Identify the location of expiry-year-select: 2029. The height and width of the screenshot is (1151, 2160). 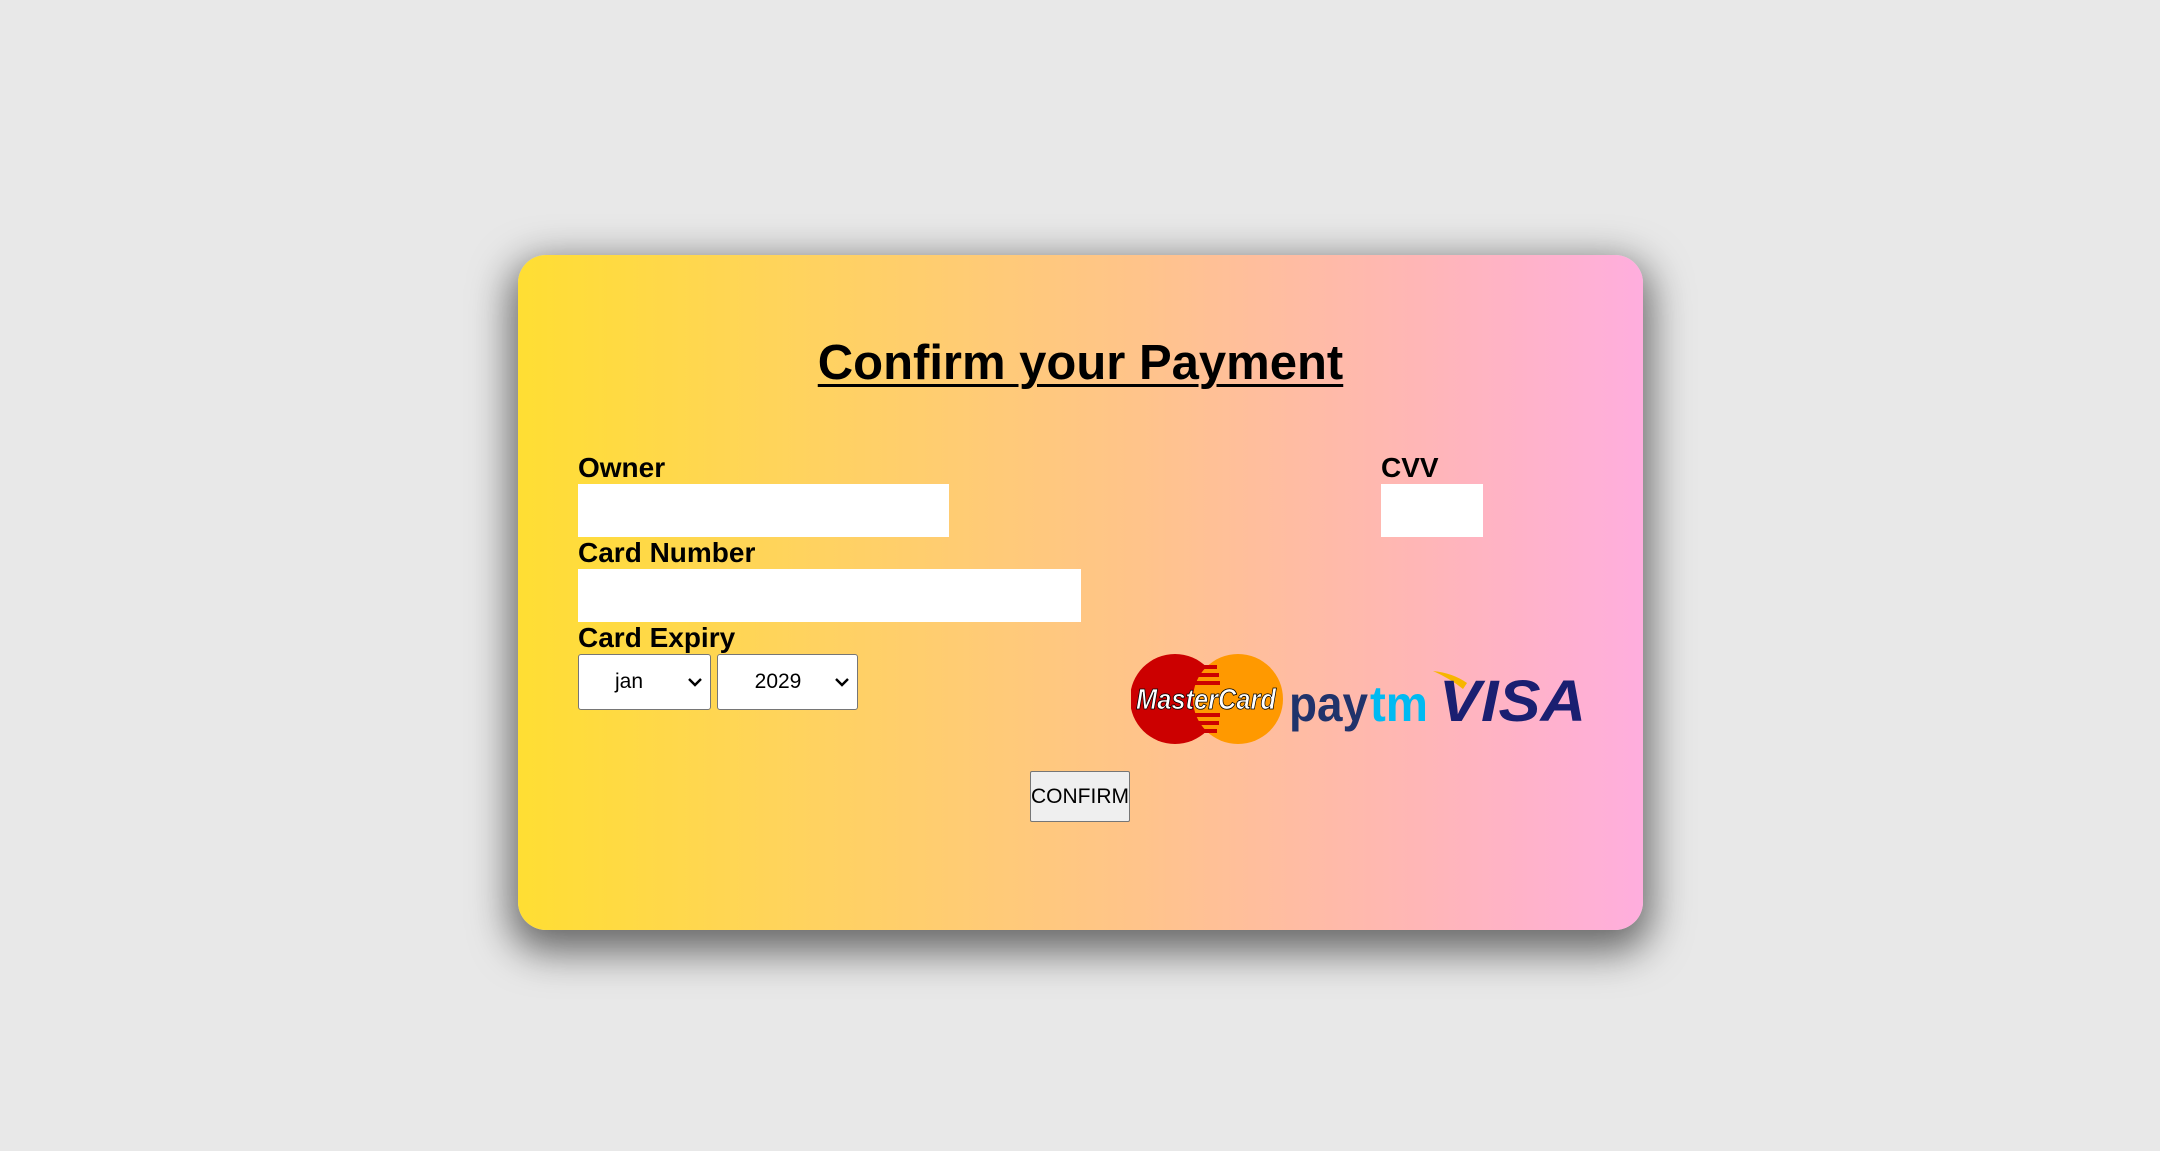
(787, 682).